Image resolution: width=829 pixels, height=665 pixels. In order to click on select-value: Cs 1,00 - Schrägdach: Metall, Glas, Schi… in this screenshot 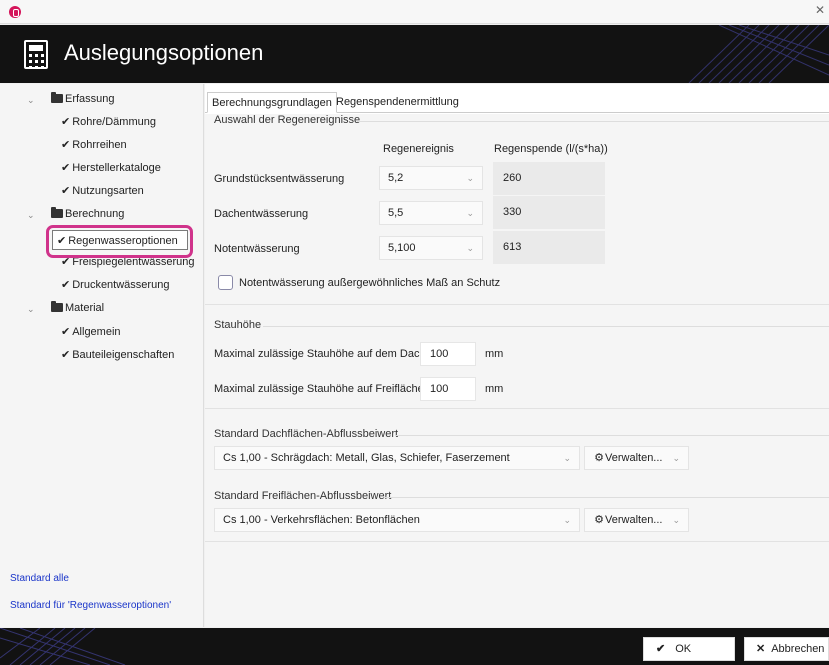, I will do `click(366, 458)`.